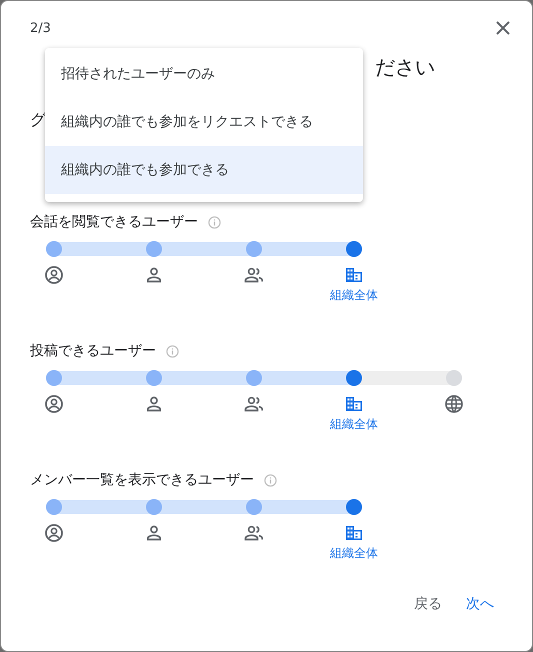 The image size is (533, 652). Describe the element at coordinates (503, 28) in the screenshot. I see `close-button` at that location.